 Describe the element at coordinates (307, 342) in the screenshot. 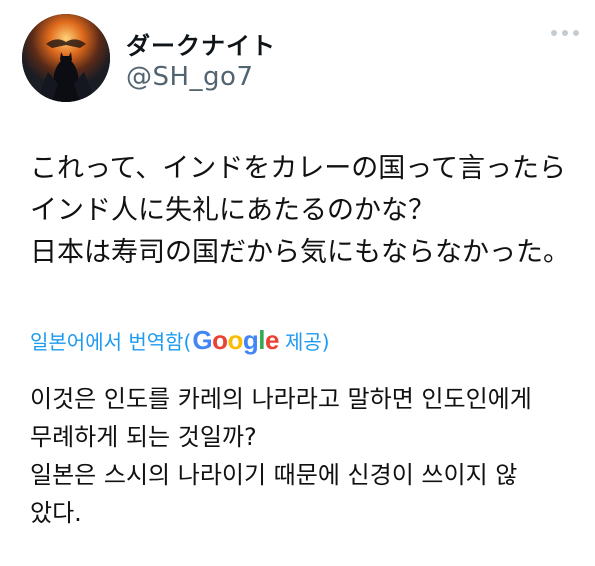

I see `translation-suffix: 제공)` at that location.